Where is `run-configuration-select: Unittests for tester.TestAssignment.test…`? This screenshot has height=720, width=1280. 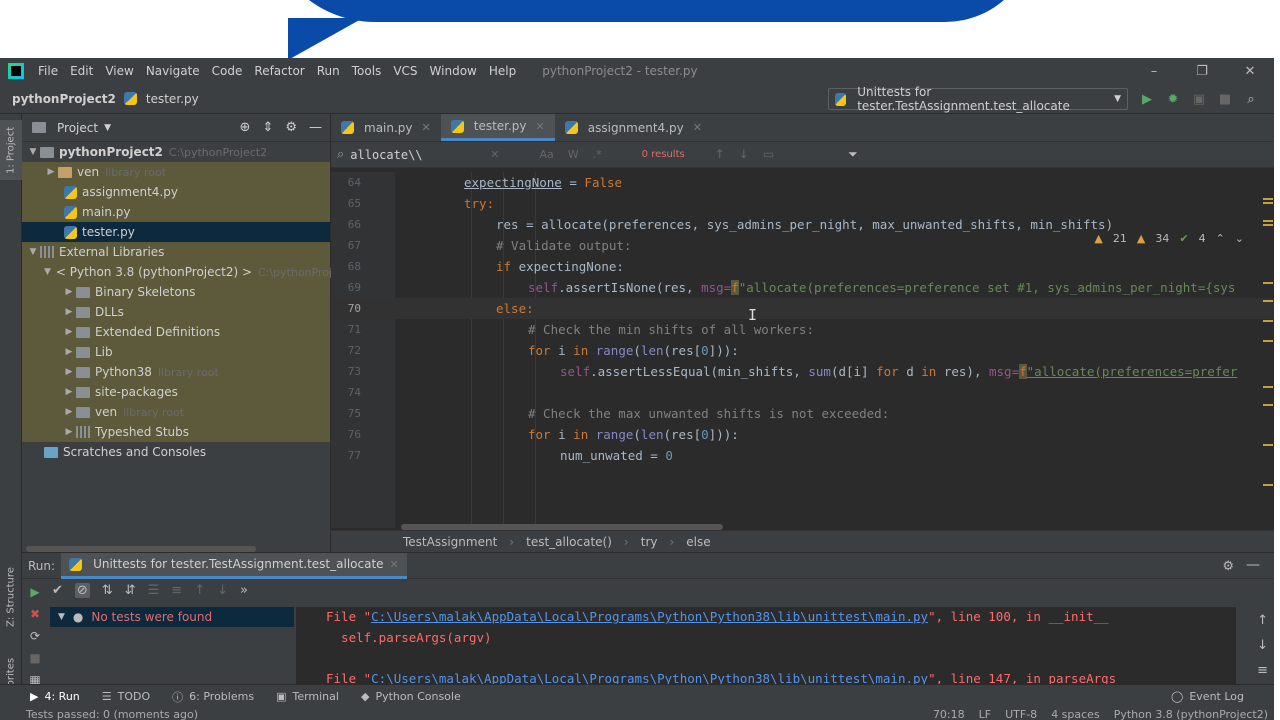 run-configuration-select: Unittests for tester.TestAssignment.test… is located at coordinates (978, 99).